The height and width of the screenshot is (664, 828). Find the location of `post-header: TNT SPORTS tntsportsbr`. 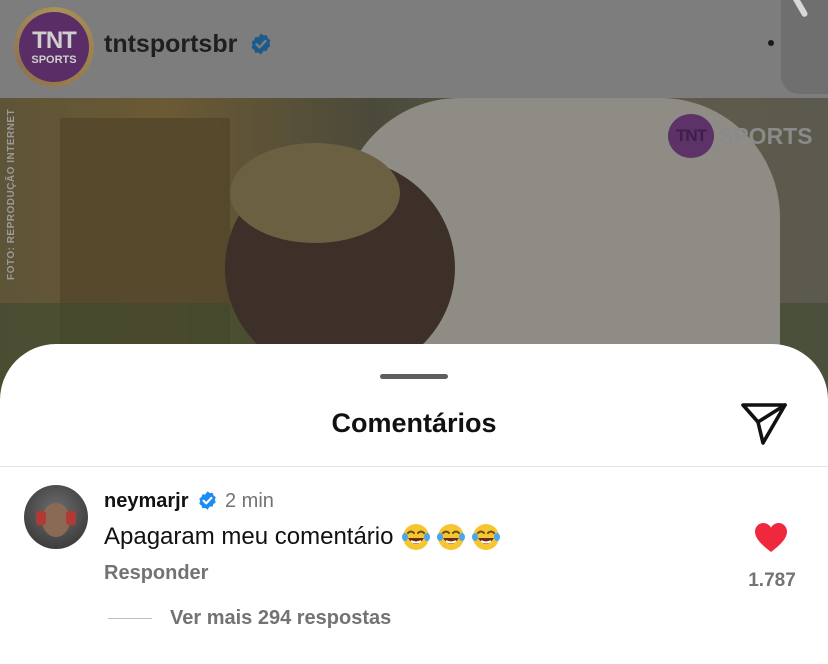

post-header: TNT SPORTS tntsportsbr is located at coordinates (414, 49).